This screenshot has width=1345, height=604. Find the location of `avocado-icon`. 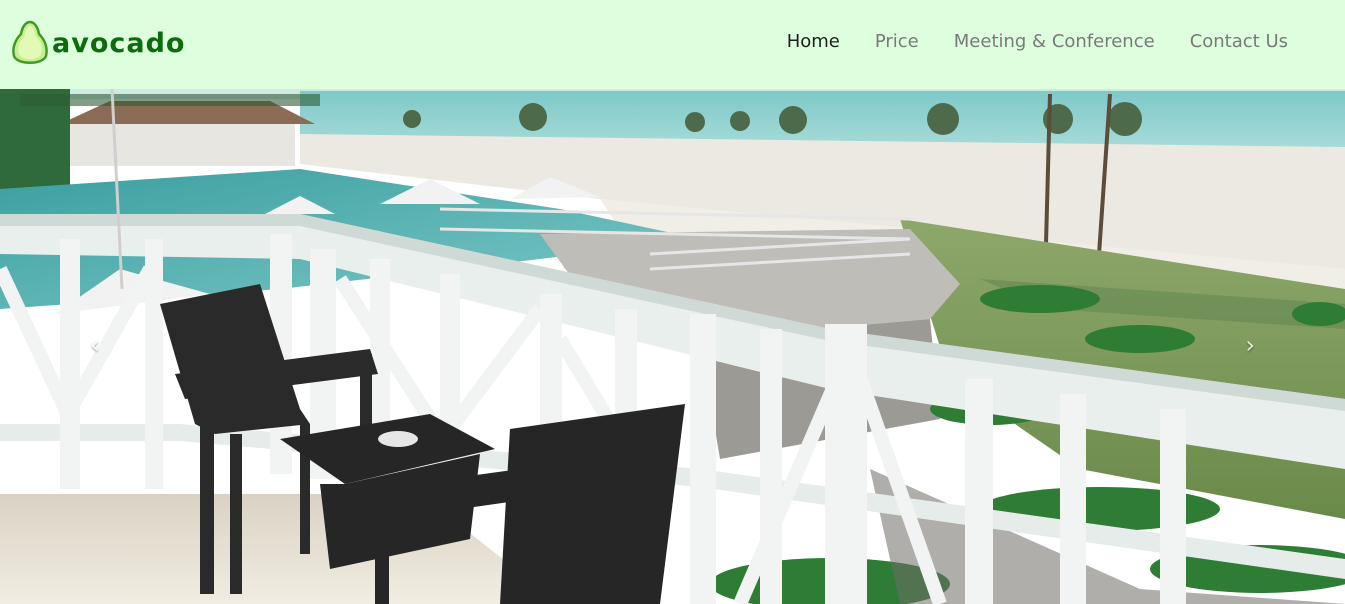

avocado-icon is located at coordinates (30, 44).